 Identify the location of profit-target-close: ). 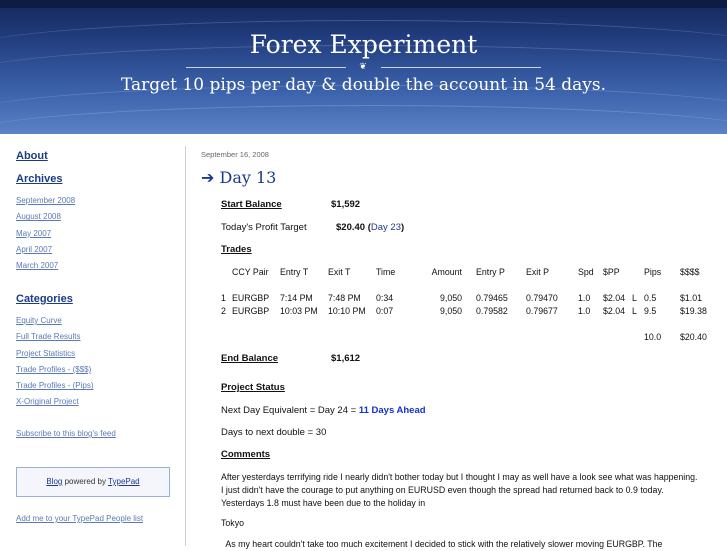
(402, 227).